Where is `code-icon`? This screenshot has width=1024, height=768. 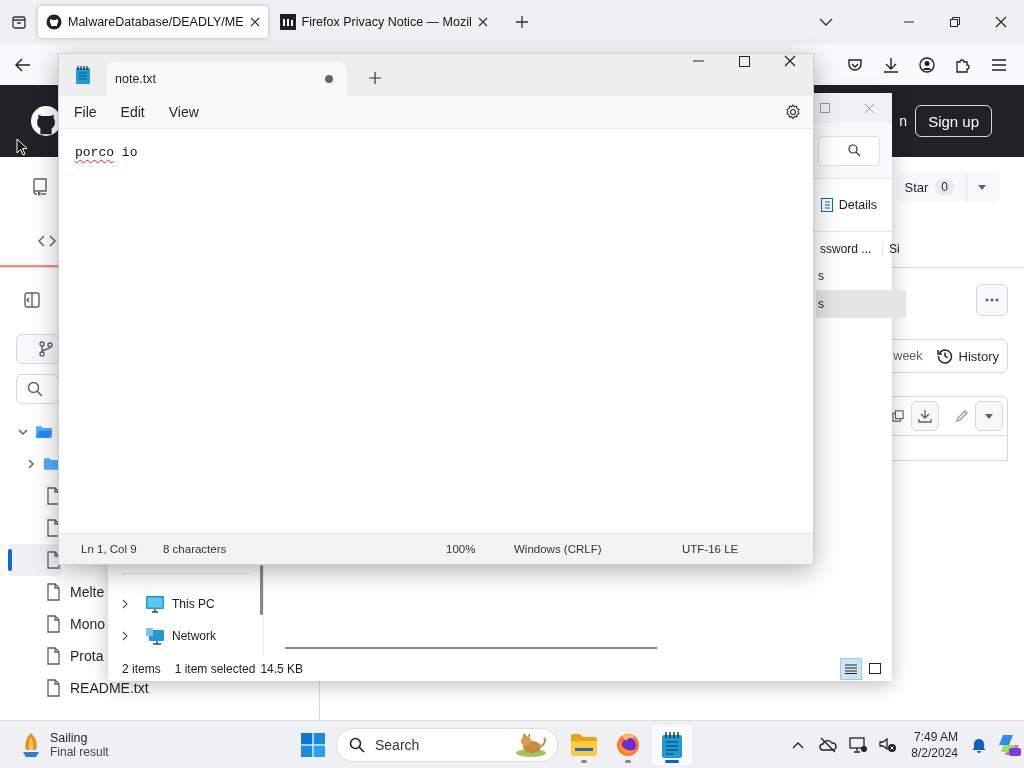 code-icon is located at coordinates (47, 241).